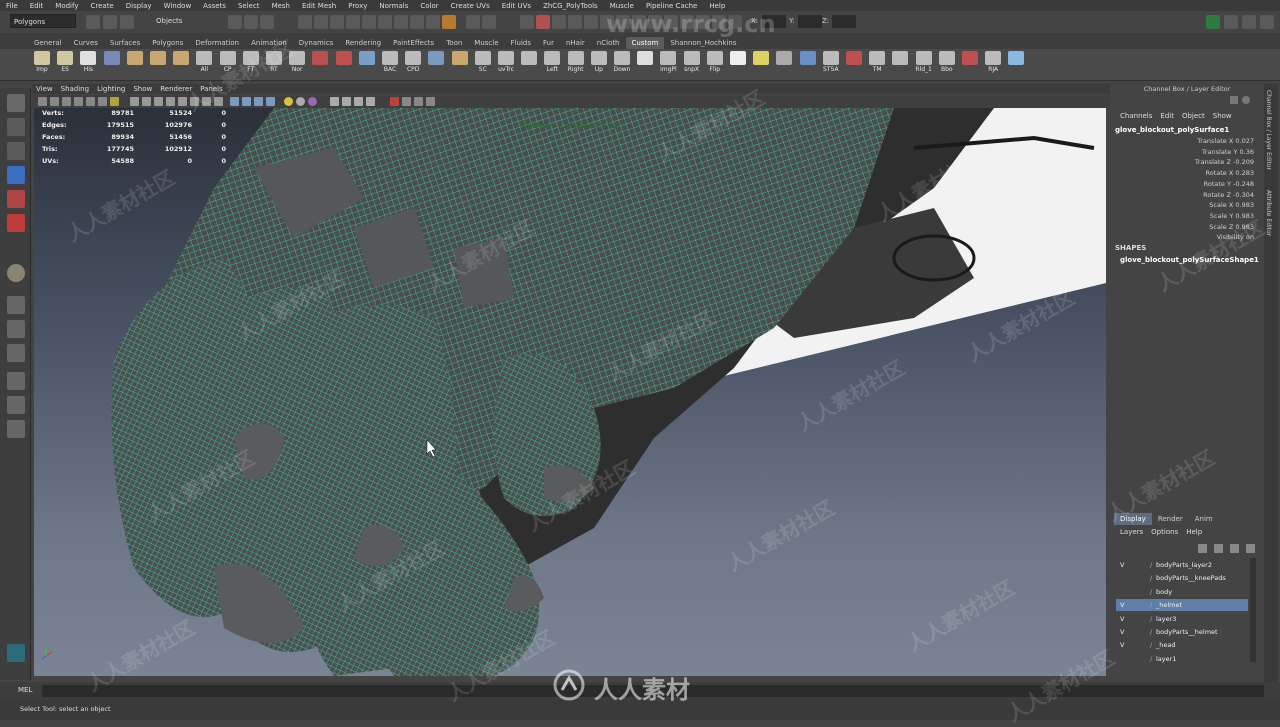 This screenshot has height=727, width=1280. I want to click on transform-icon, so click(473, 22).